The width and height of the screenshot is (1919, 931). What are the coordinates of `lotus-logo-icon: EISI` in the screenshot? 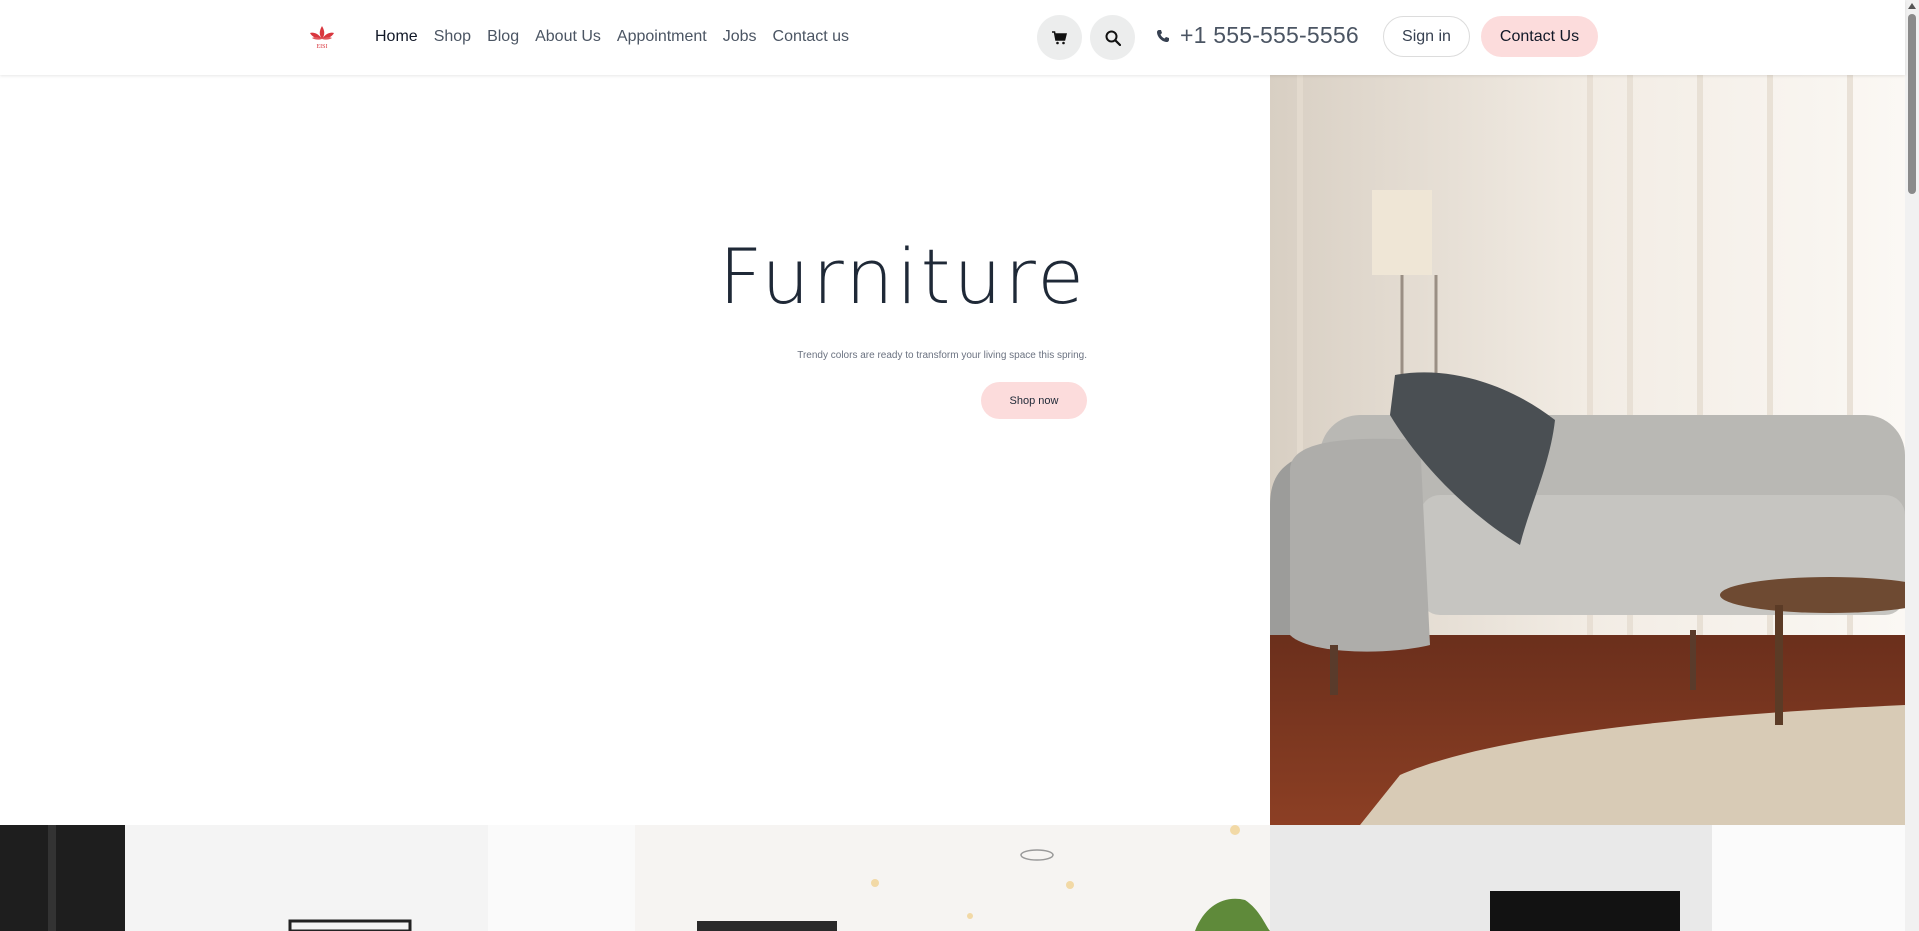 It's located at (322, 38).